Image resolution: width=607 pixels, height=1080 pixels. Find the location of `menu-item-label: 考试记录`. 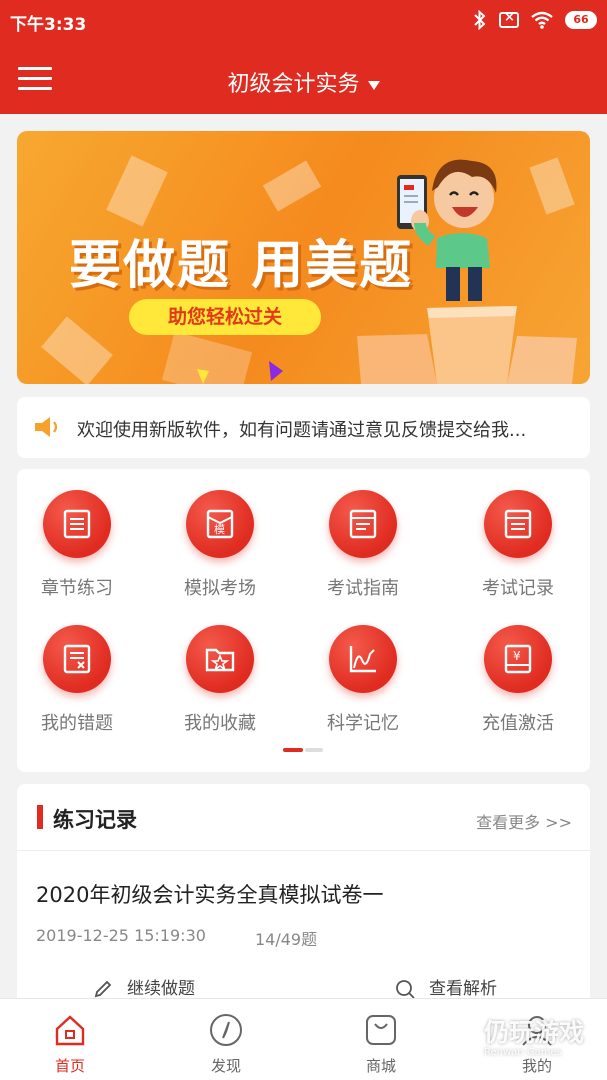

menu-item-label: 考试记录 is located at coordinates (518, 588).